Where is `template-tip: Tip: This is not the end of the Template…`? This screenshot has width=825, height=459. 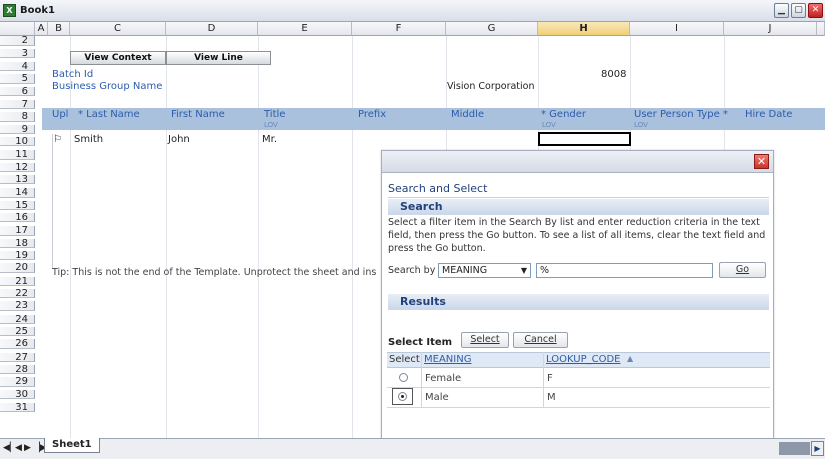 template-tip: Tip: This is not the end of the Template… is located at coordinates (214, 272).